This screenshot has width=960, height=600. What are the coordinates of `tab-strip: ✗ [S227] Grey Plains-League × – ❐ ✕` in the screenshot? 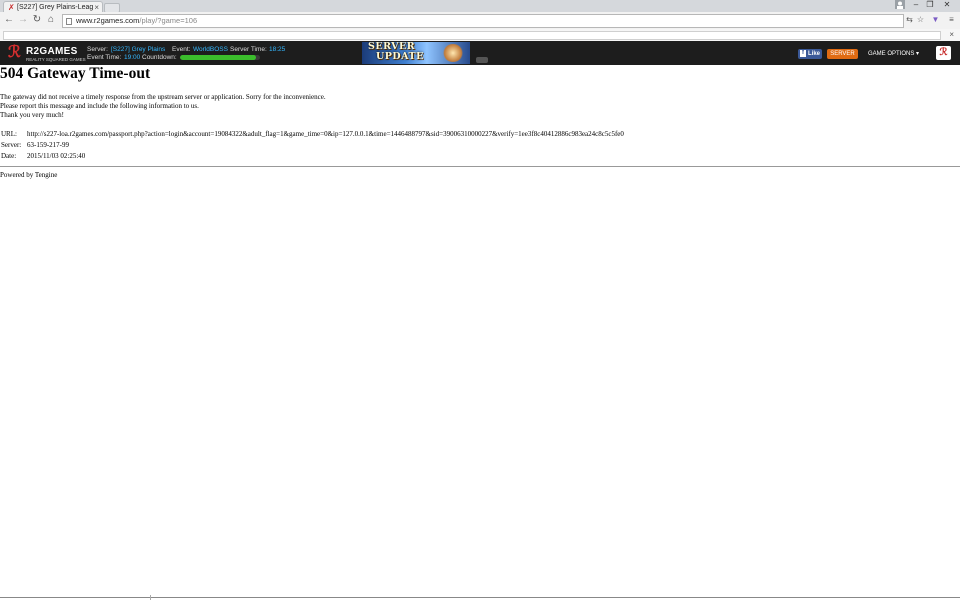 It's located at (480, 6).